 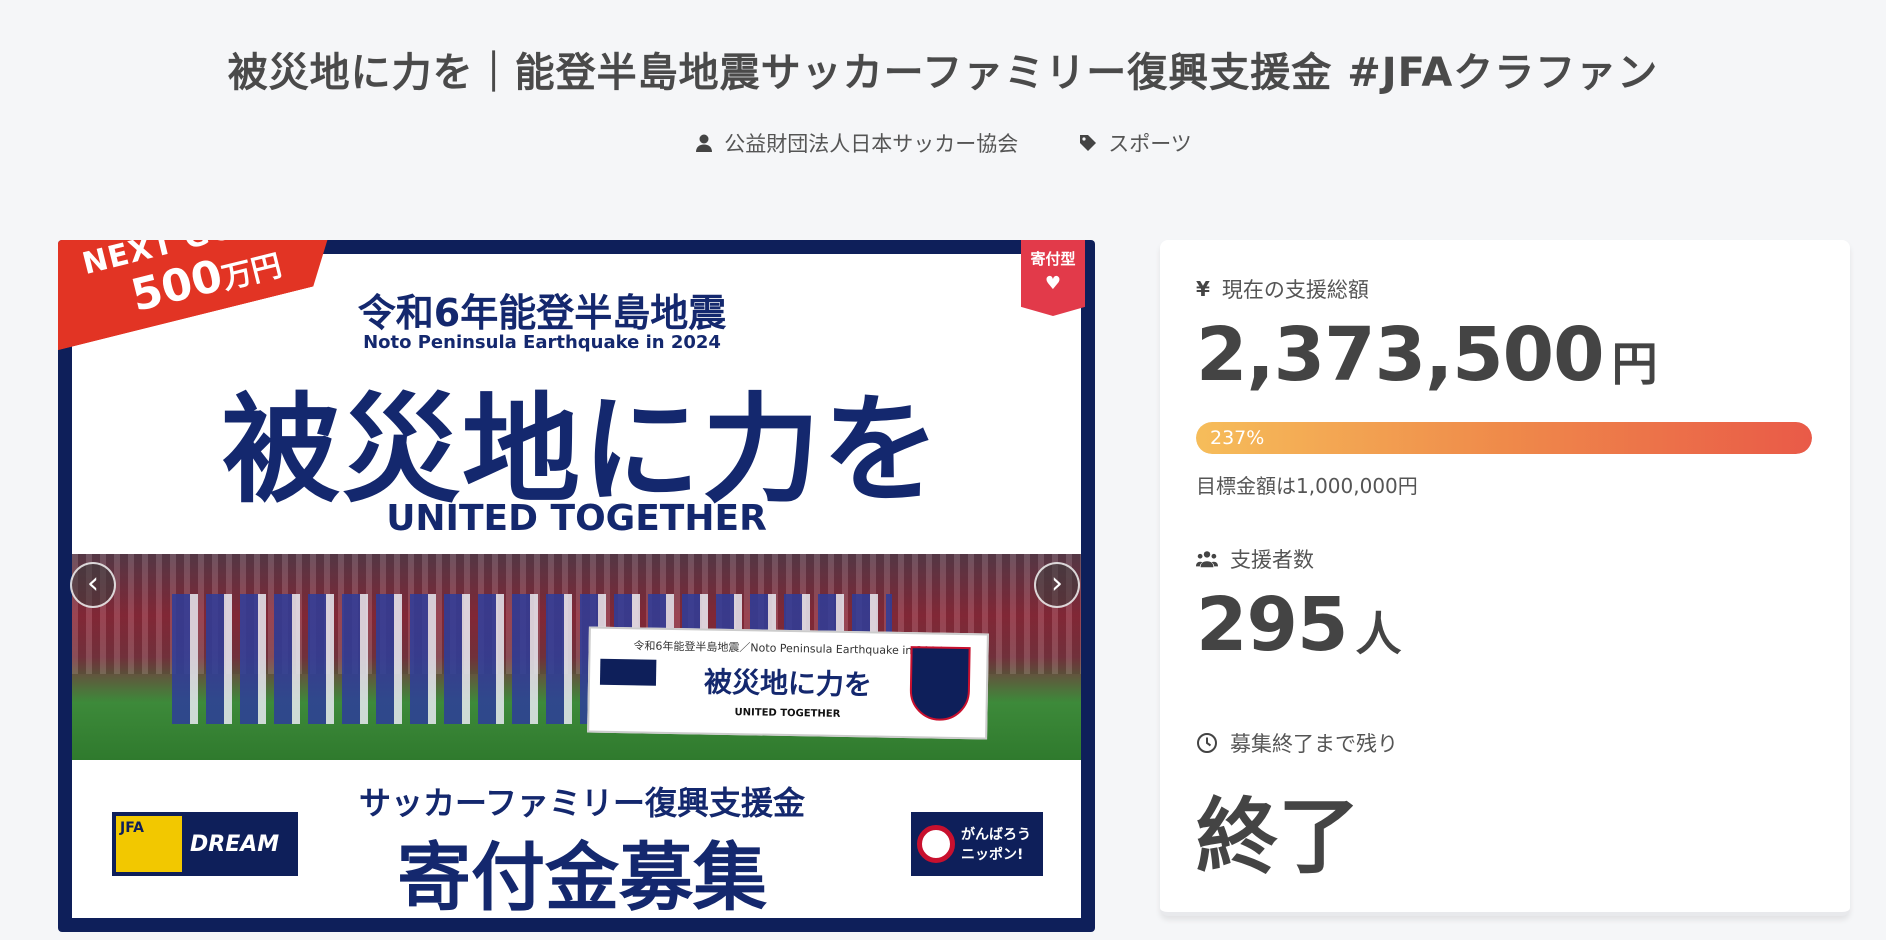 I want to click on category-link: スポーツ, so click(x=1135, y=143).